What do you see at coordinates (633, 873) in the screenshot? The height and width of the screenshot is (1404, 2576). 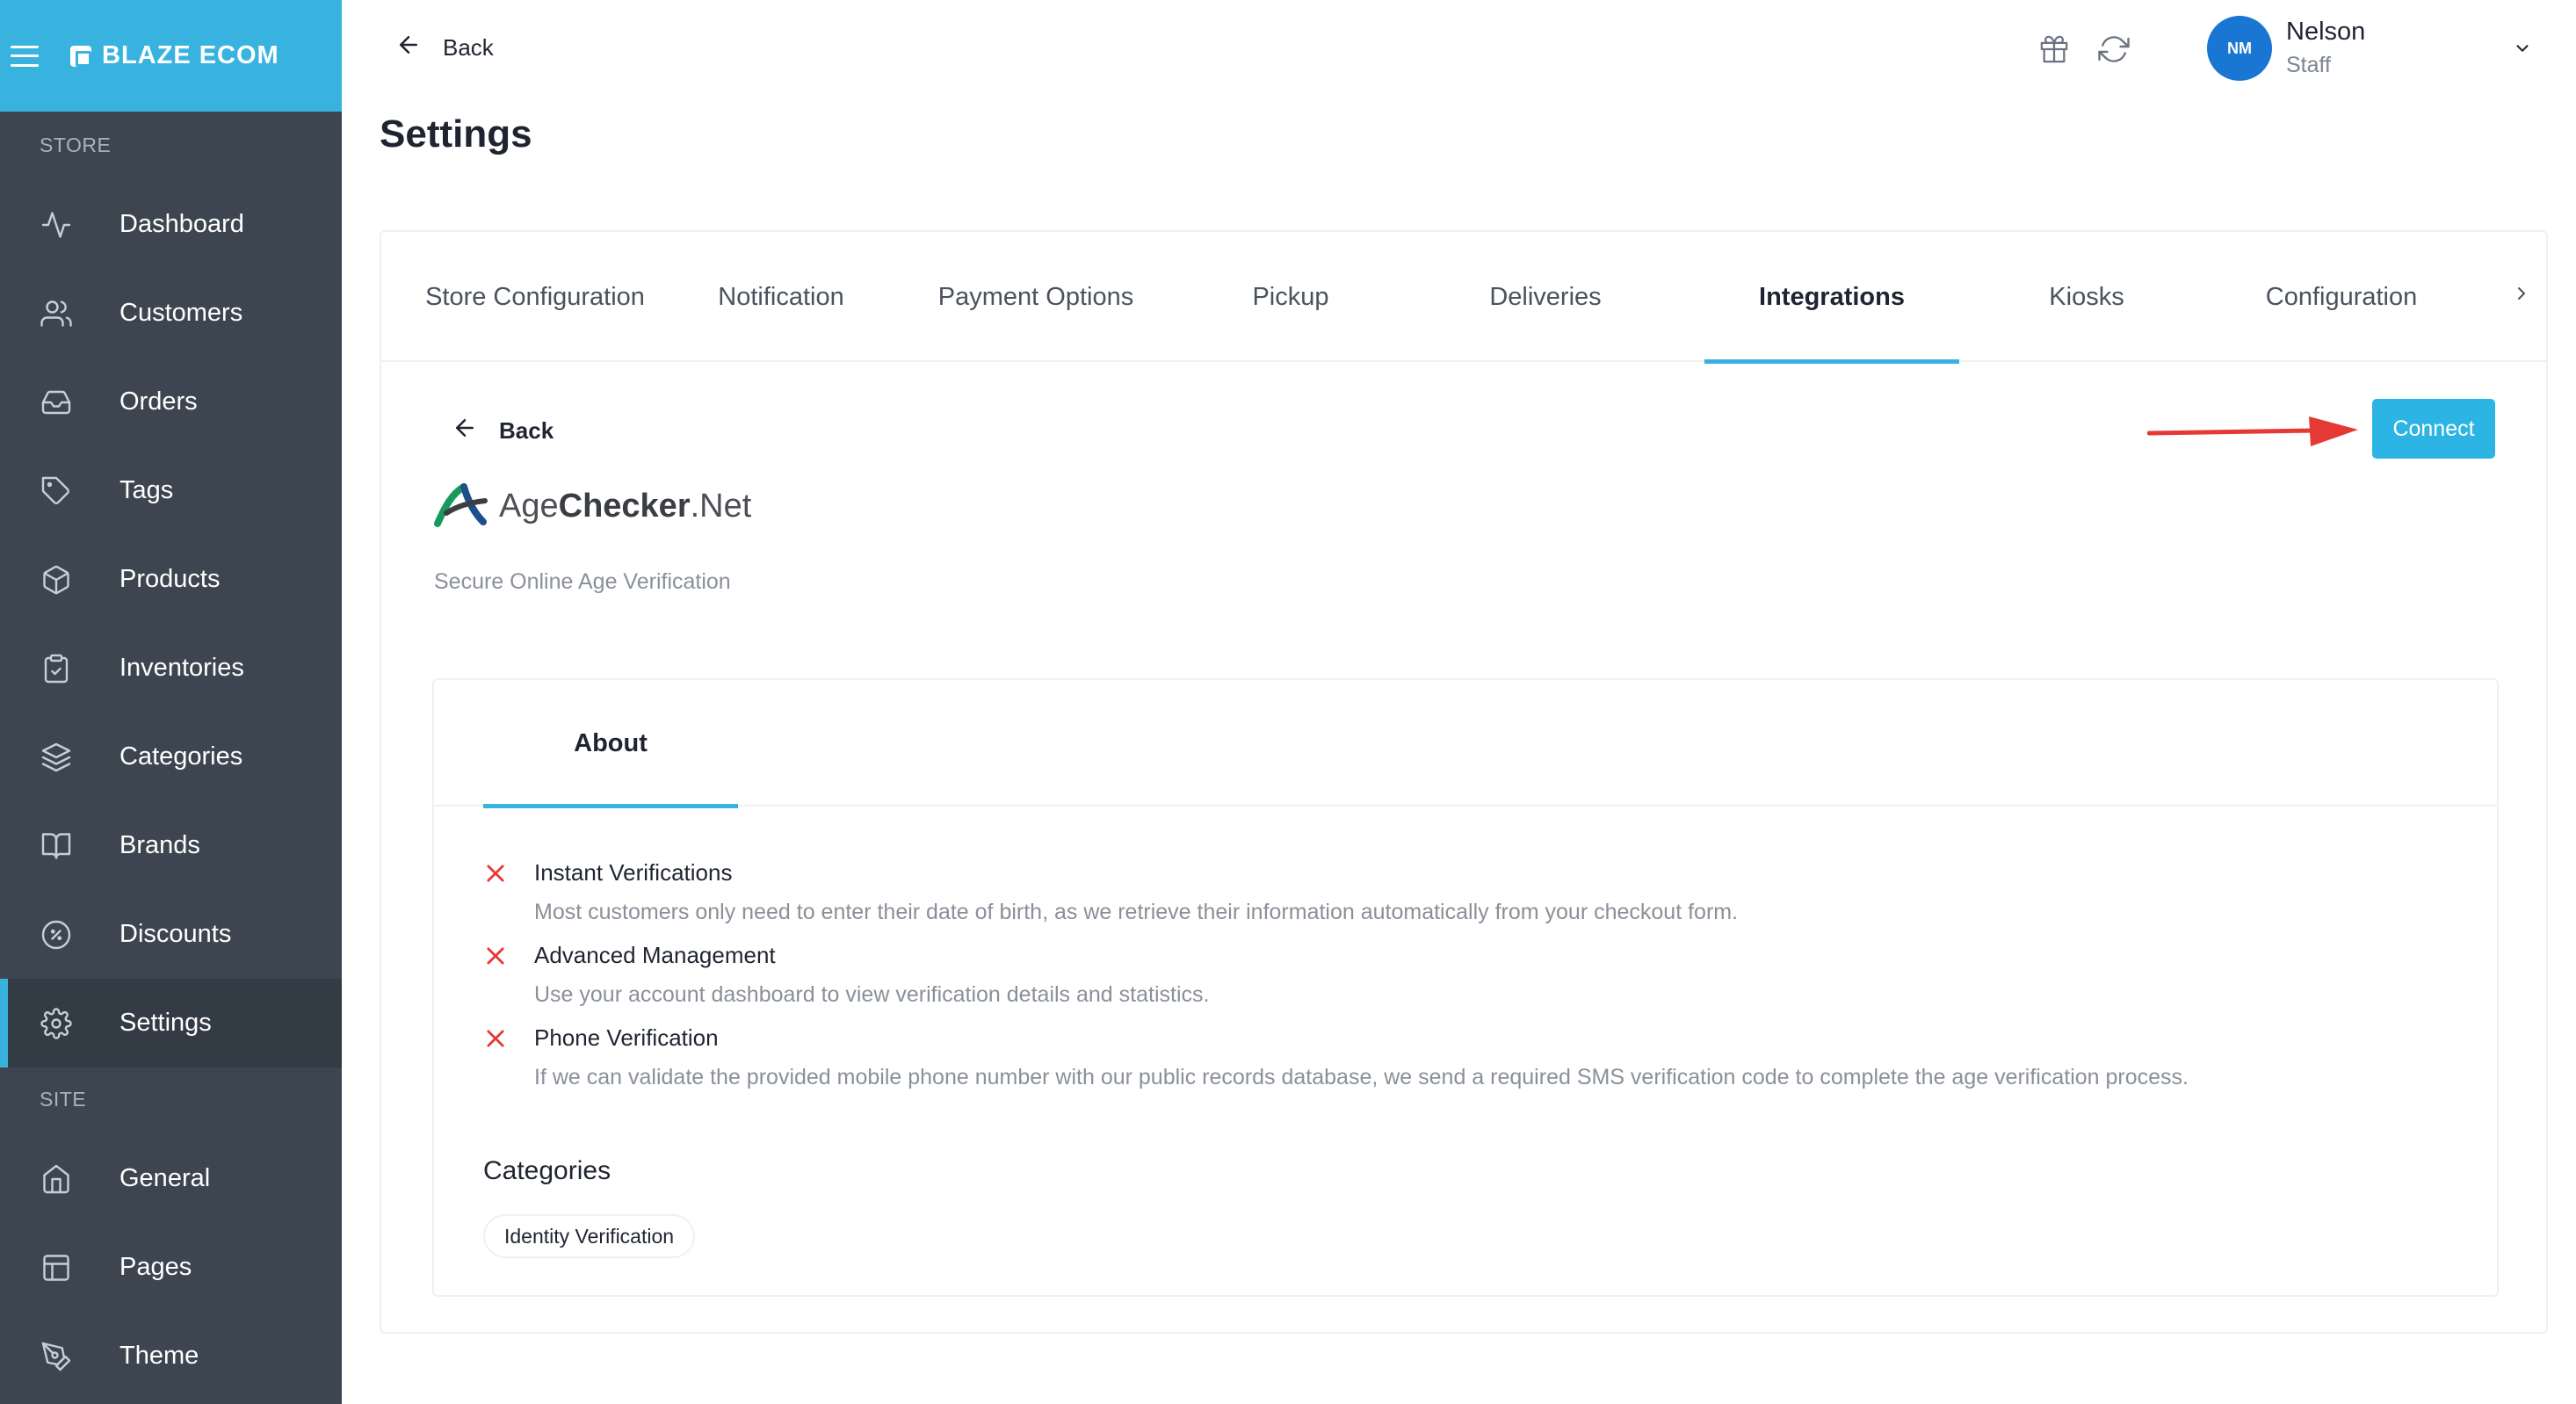 I see `feature-title: Instant Verifications` at bounding box center [633, 873].